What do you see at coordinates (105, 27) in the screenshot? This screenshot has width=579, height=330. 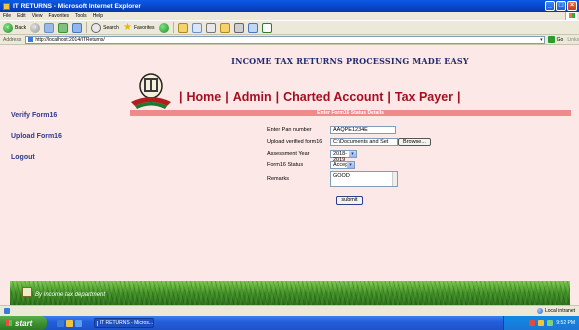 I see `search-button: Search` at bounding box center [105, 27].